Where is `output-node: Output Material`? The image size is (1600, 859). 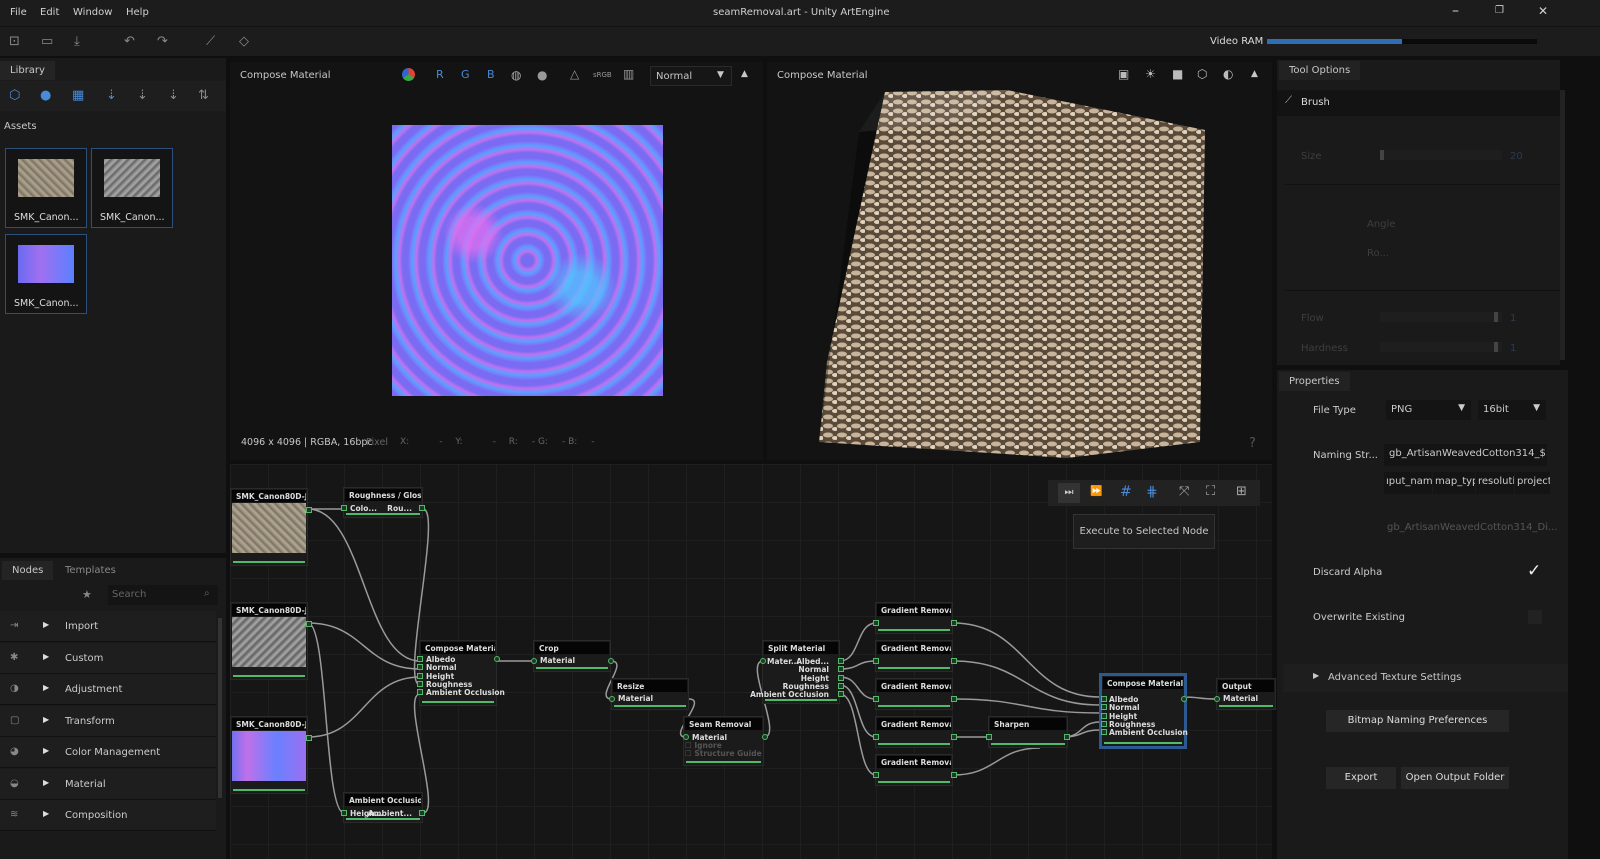 output-node: Output Material is located at coordinates (1245, 694).